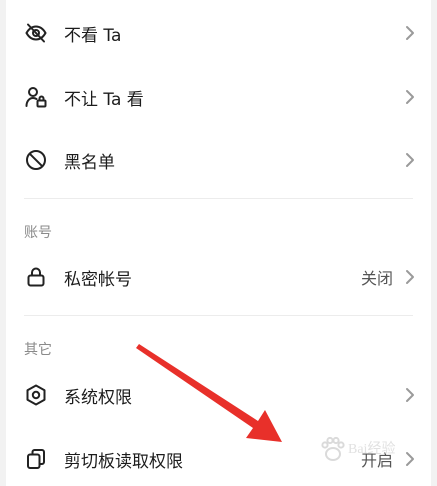 This screenshot has height=486, width=437. I want to click on section-title-account: 账号, so click(38, 233).